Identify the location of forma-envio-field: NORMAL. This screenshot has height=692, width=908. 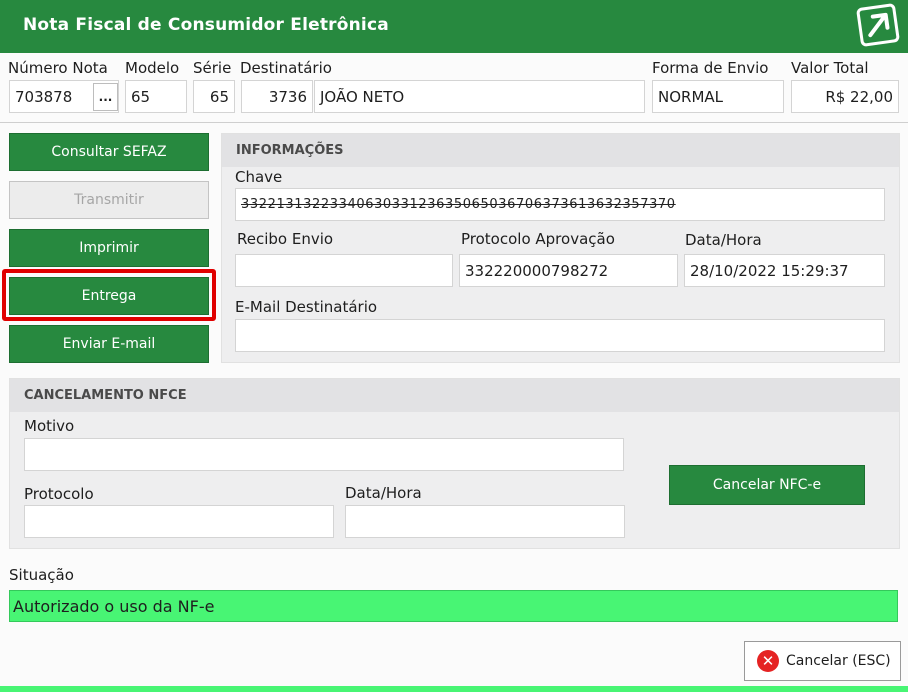
(718, 96).